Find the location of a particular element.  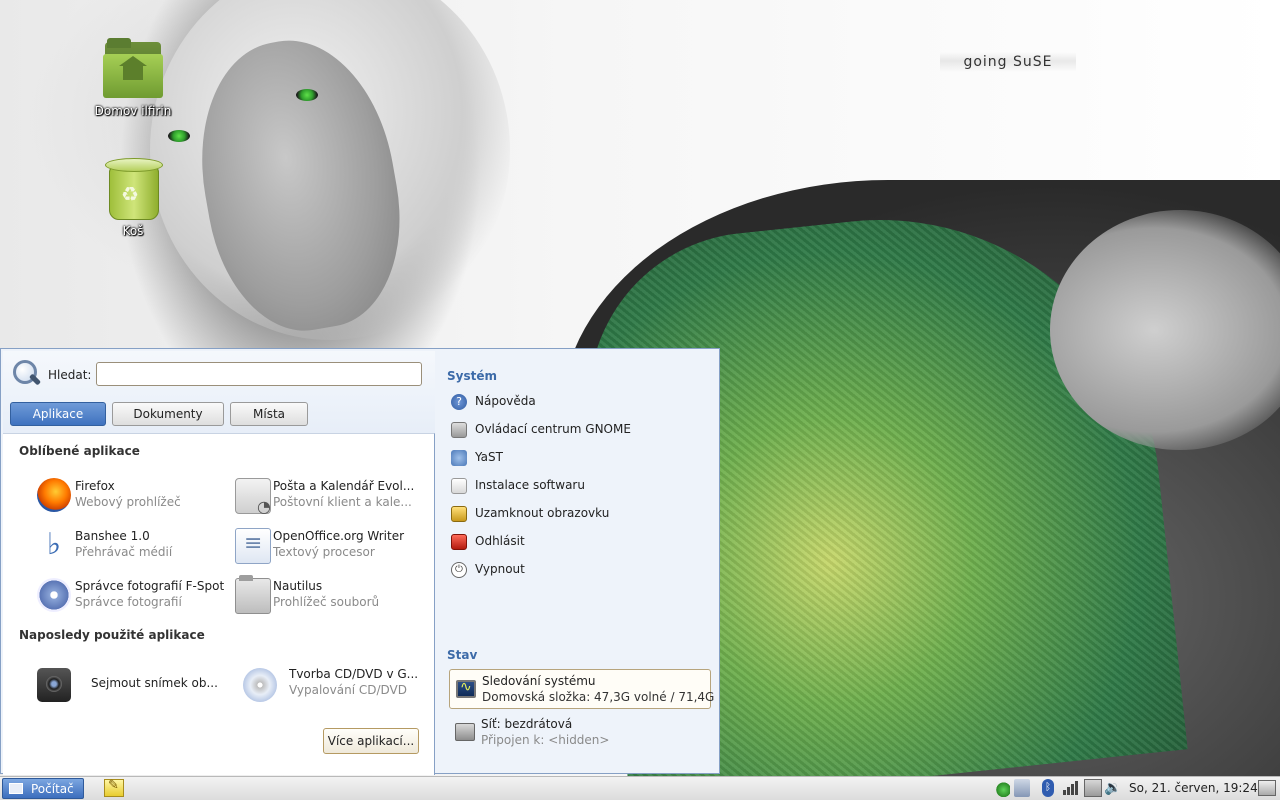

system-monitor-icon is located at coordinates (466, 688).